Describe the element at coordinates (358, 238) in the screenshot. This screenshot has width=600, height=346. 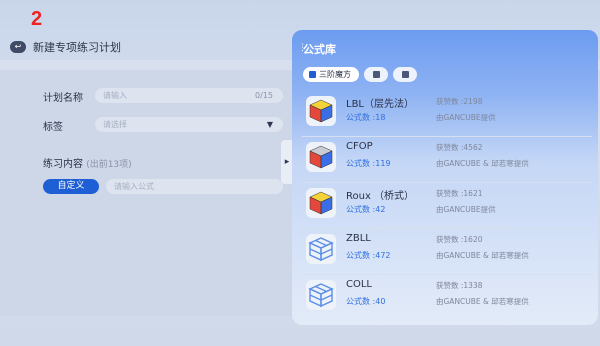
I see `formula-name: ZBLL` at that location.